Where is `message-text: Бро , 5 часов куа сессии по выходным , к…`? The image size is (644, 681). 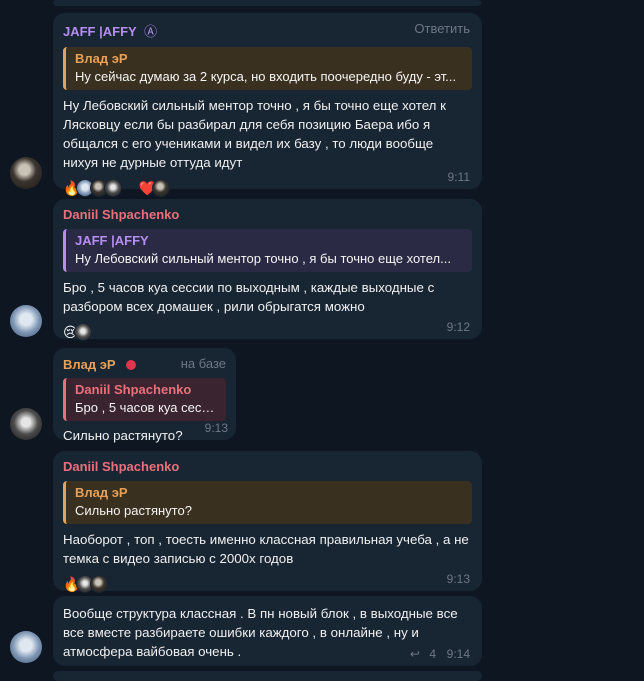 message-text: Бро , 5 часов куа сессии по выходным , к… is located at coordinates (249, 297).